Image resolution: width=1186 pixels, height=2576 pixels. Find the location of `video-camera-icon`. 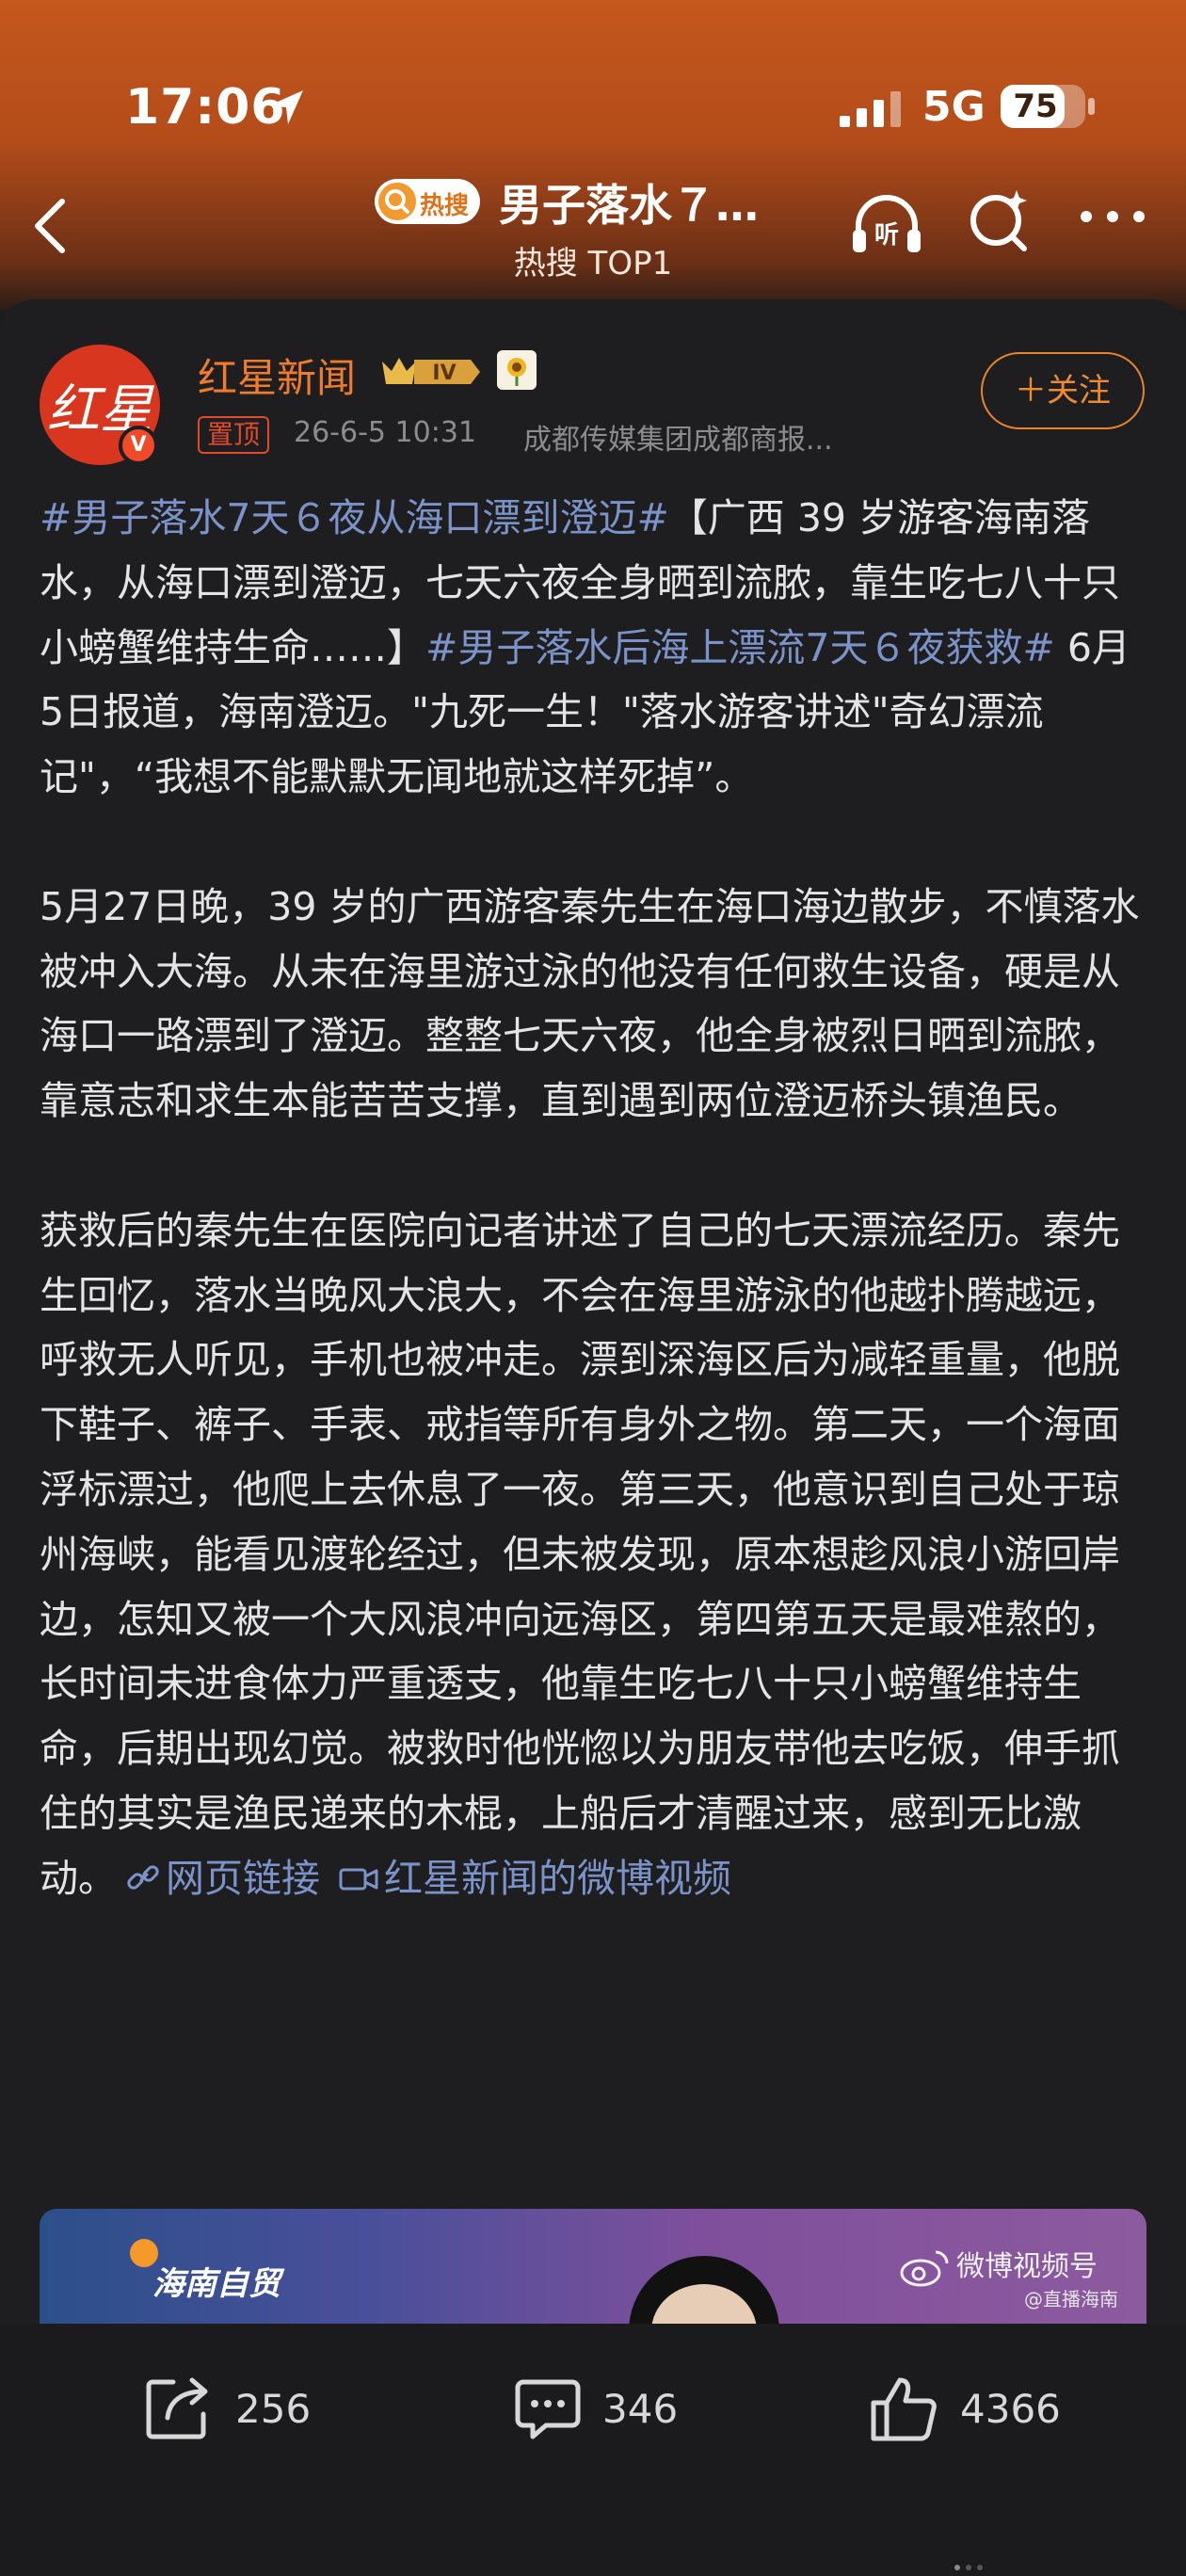

video-camera-icon is located at coordinates (358, 1879).